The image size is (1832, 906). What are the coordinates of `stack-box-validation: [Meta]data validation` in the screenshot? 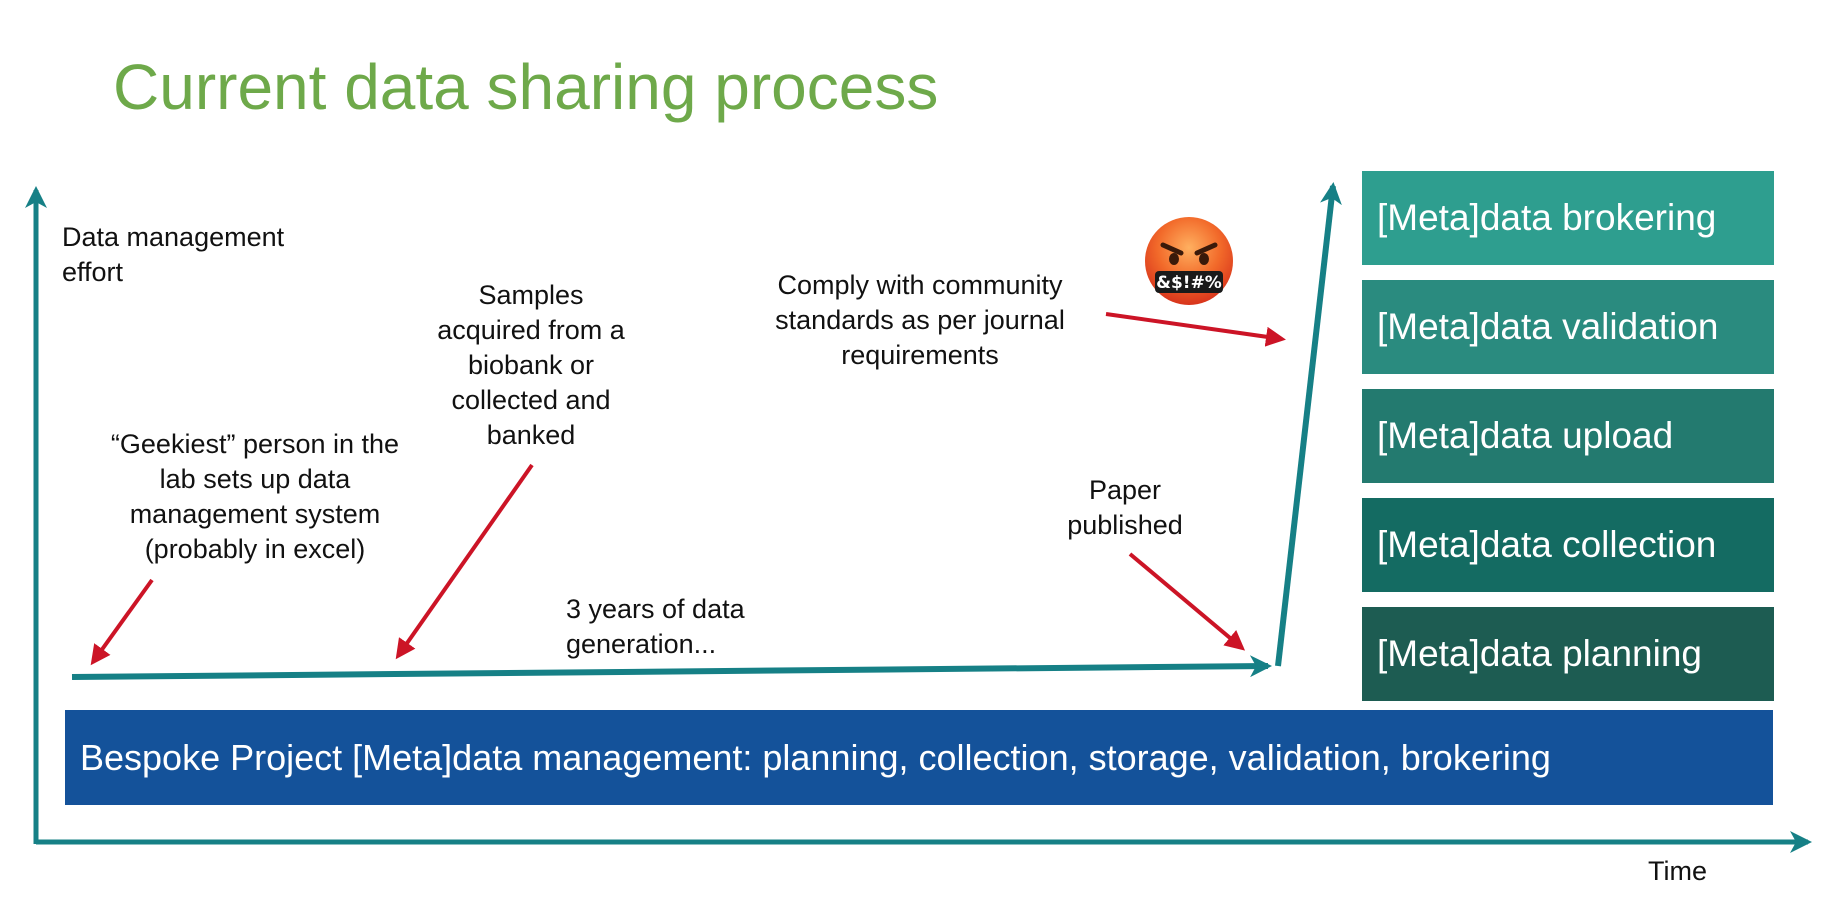 It's located at (1568, 327).